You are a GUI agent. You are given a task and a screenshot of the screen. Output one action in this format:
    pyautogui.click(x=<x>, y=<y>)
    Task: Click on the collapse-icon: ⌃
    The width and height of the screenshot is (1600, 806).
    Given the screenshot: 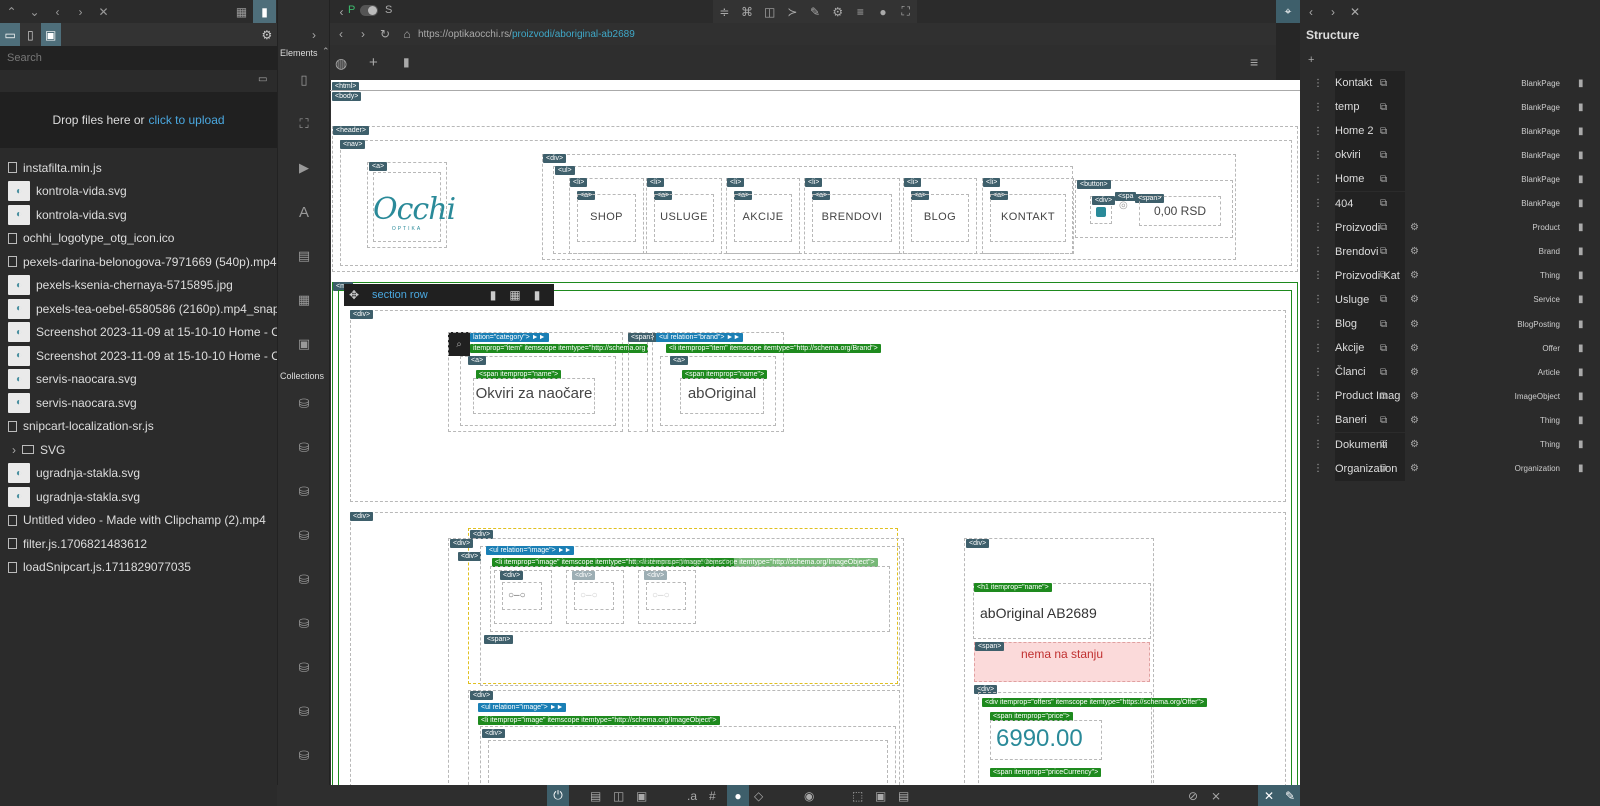 What is the action you would take?
    pyautogui.click(x=326, y=51)
    